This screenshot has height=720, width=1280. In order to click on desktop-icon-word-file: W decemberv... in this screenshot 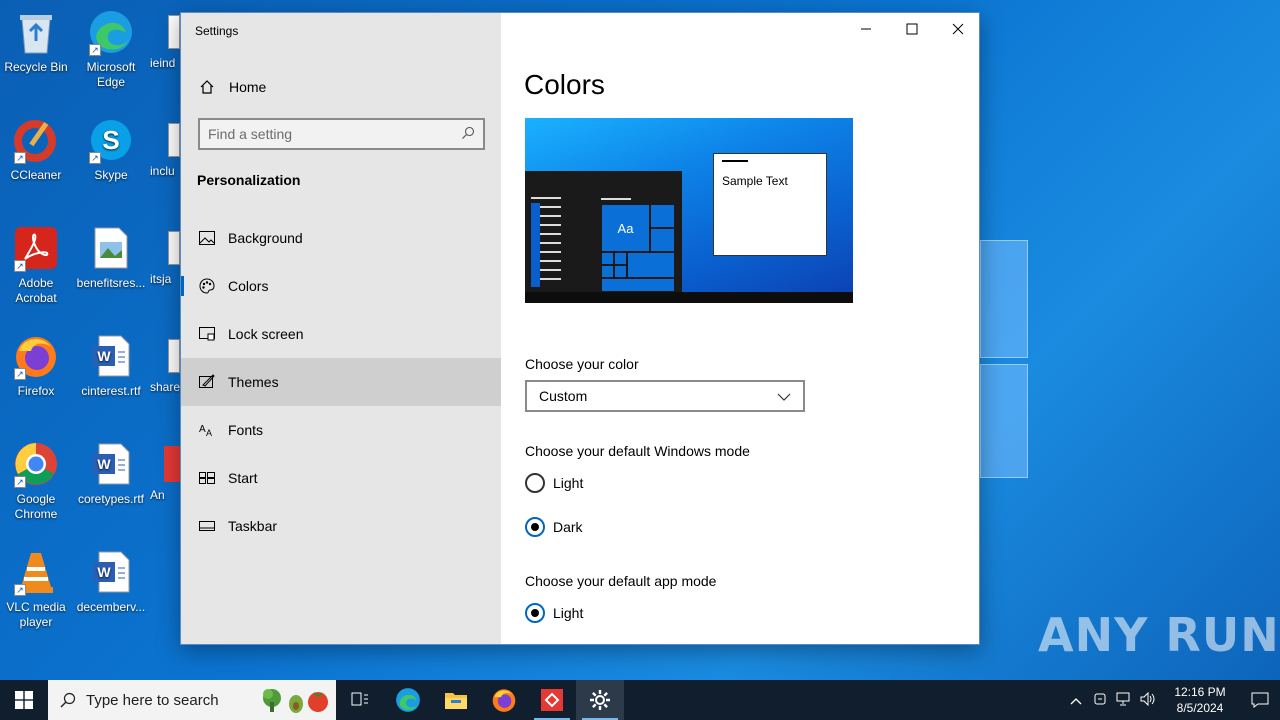, I will do `click(111, 581)`.